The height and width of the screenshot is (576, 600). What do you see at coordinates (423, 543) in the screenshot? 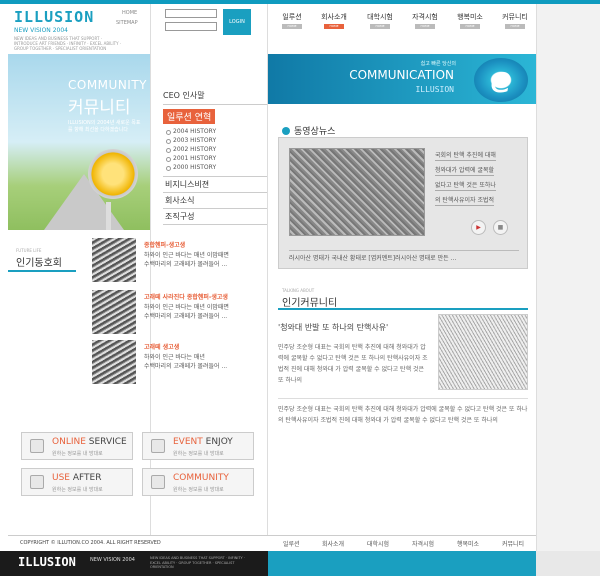
I see `footer-menu-item: 자격시험` at bounding box center [423, 543].